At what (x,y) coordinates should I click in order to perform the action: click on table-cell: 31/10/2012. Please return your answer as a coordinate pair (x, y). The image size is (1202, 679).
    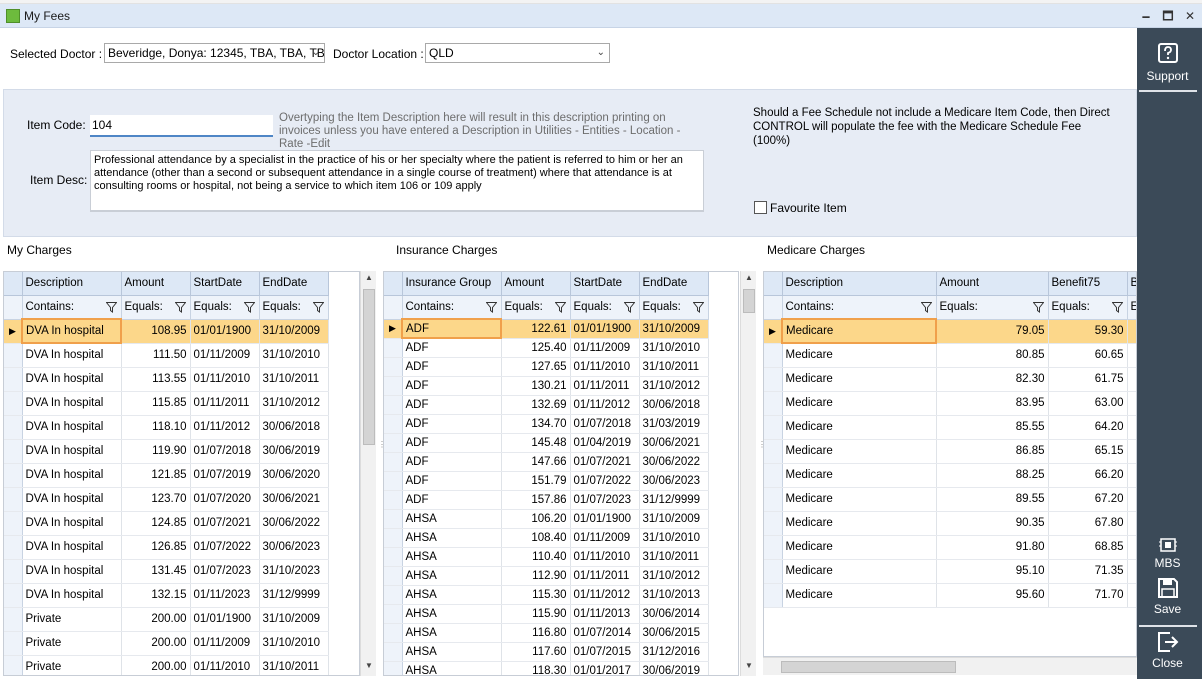
    Looking at the image, I should click on (294, 403).